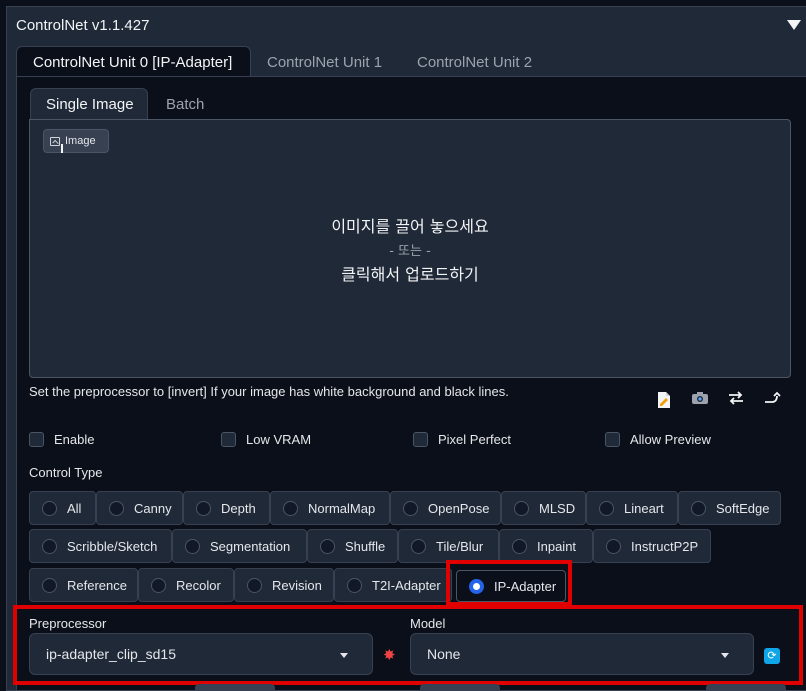  I want to click on radio-canny: Canny, so click(139, 508).